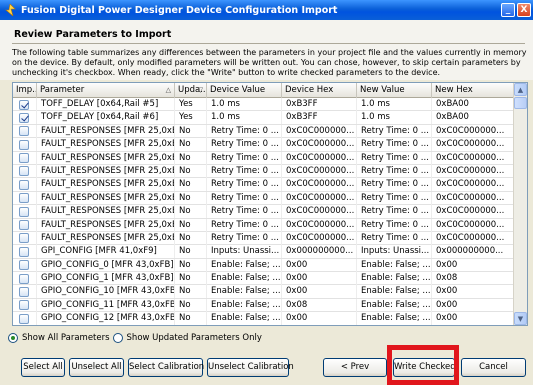  Describe the element at coordinates (191, 90) in the screenshot. I see `column-header-updated: Upda... ▽` at that location.